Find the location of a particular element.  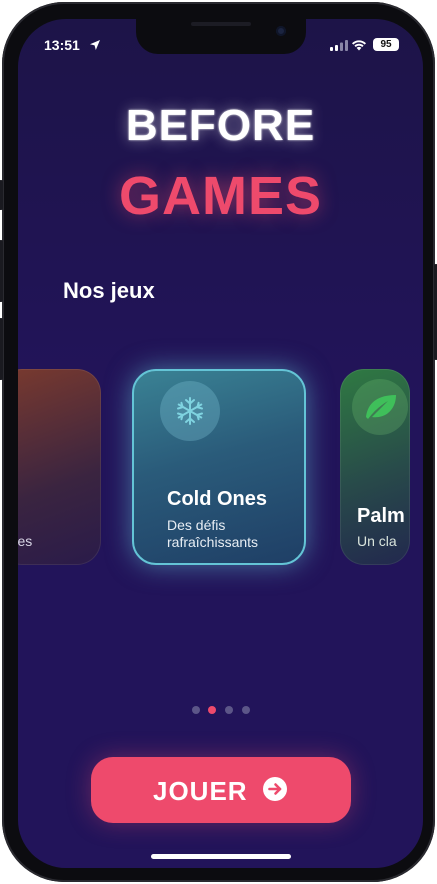

mute-switch is located at coordinates (1, 195).